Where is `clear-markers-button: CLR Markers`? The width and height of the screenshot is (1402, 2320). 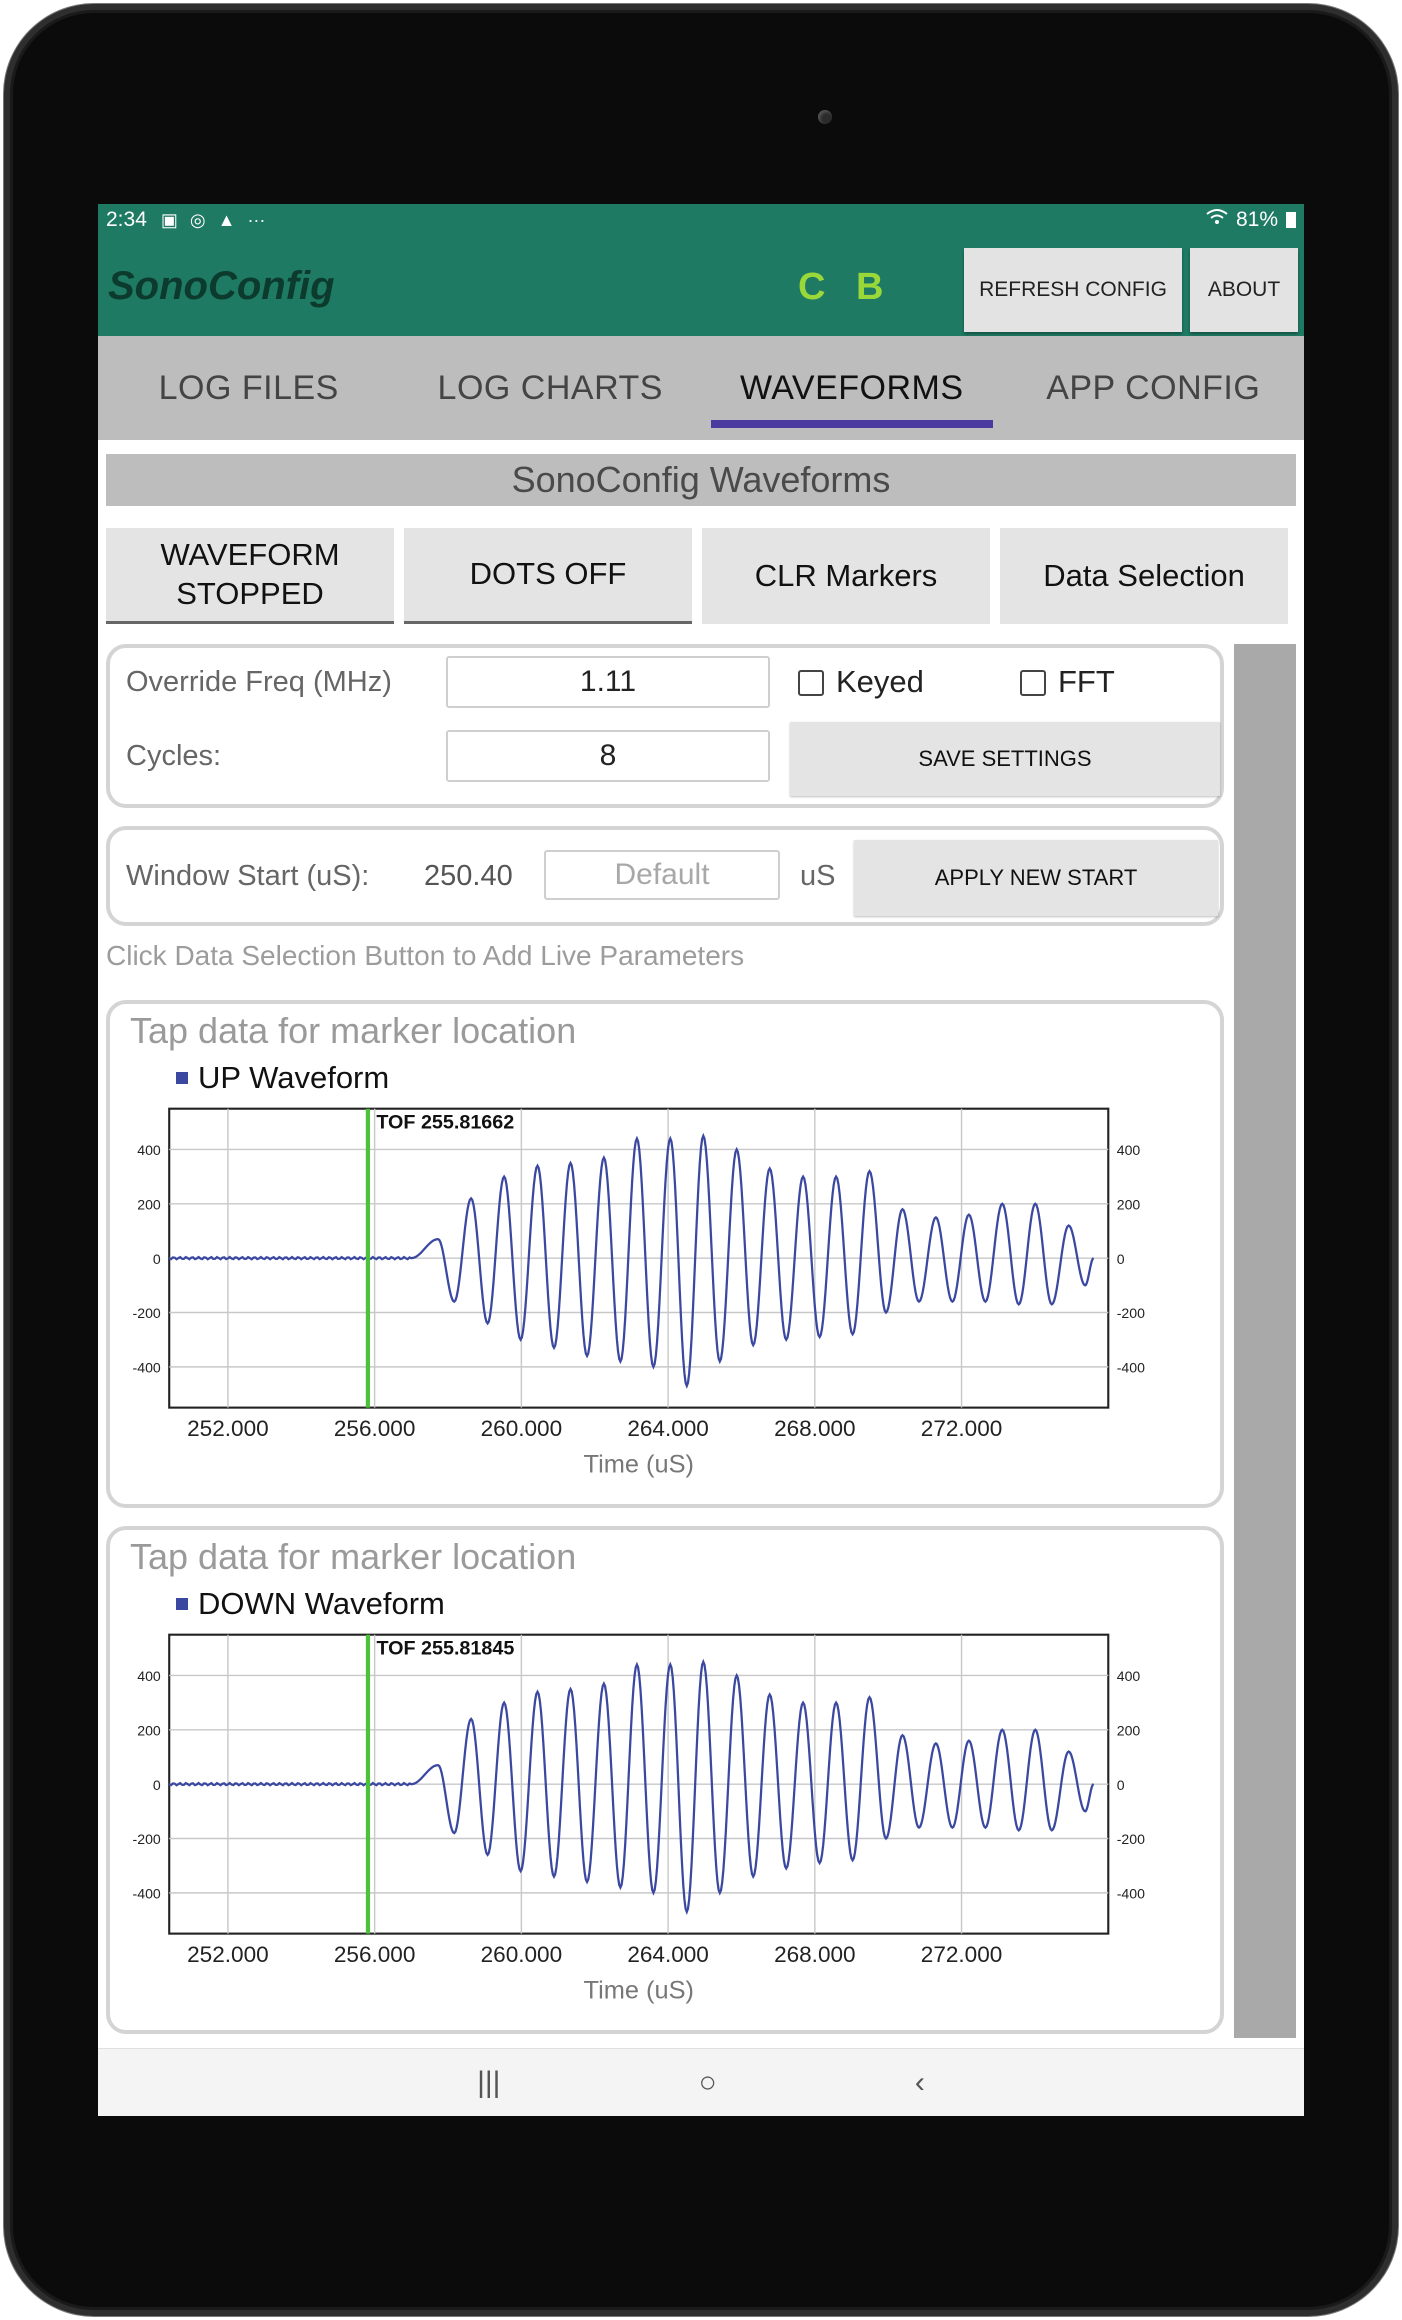
clear-markers-button: CLR Markers is located at coordinates (846, 576).